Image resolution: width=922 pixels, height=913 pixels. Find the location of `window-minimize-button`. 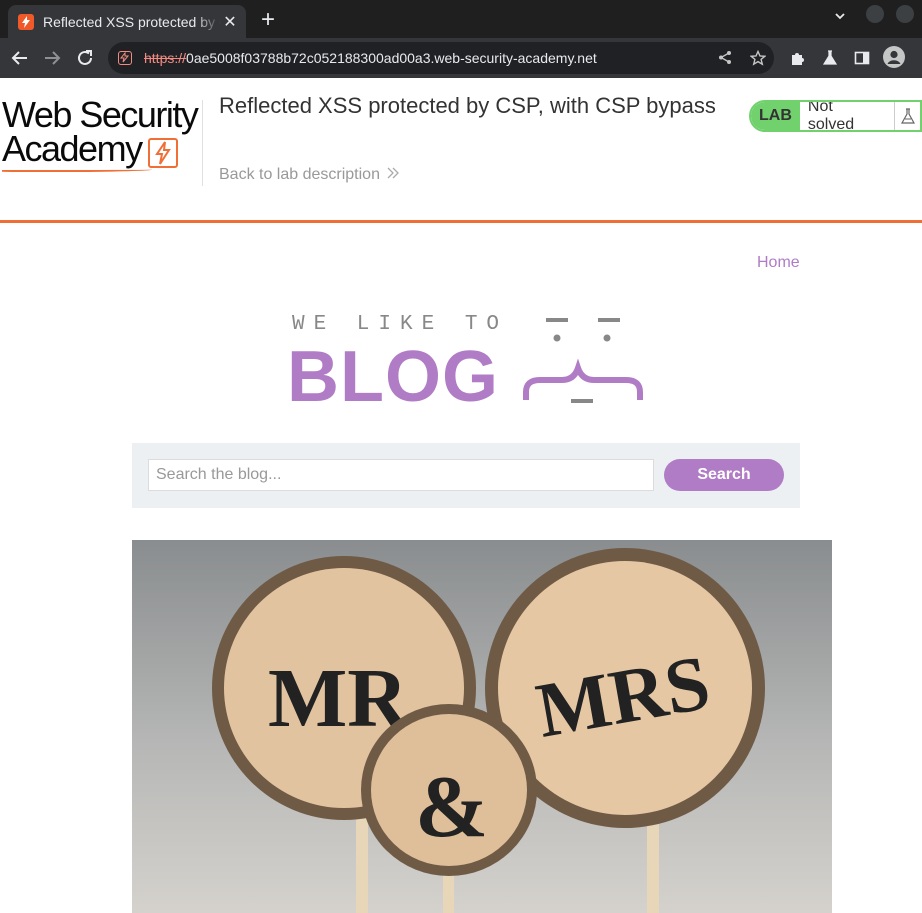

window-minimize-button is located at coordinates (875, 14).